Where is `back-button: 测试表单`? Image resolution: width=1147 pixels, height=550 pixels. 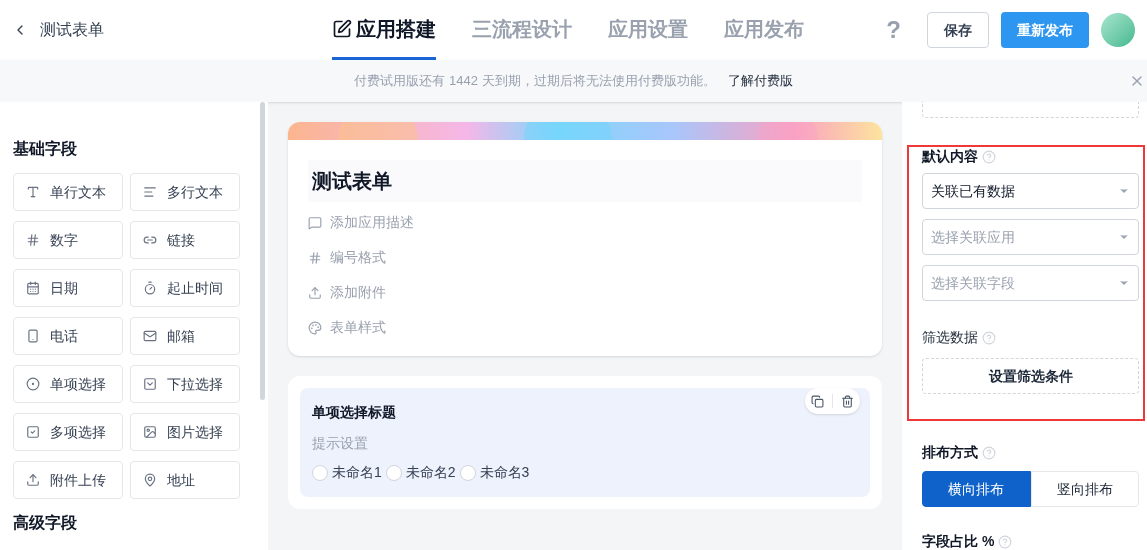 back-button: 测试表单 is located at coordinates (58, 30).